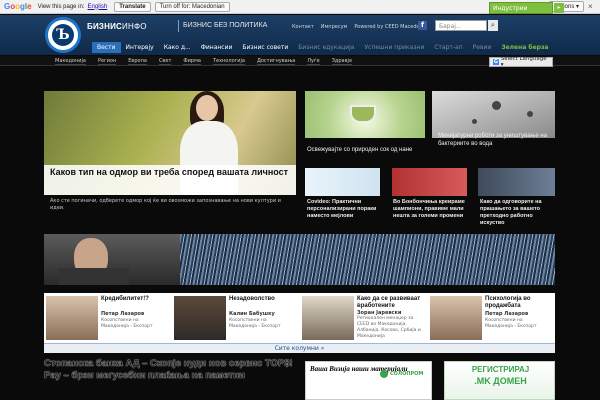  What do you see at coordinates (334, 27) in the screenshot?
I see `impressum-link: Импресум` at bounding box center [334, 27].